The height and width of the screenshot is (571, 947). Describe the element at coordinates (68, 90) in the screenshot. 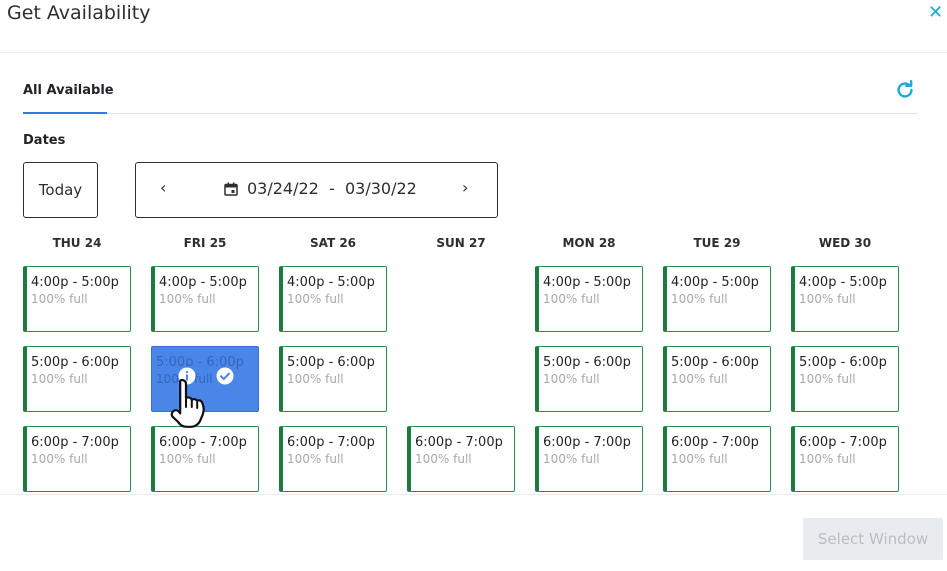

I see `tab-all-available: All Available` at that location.